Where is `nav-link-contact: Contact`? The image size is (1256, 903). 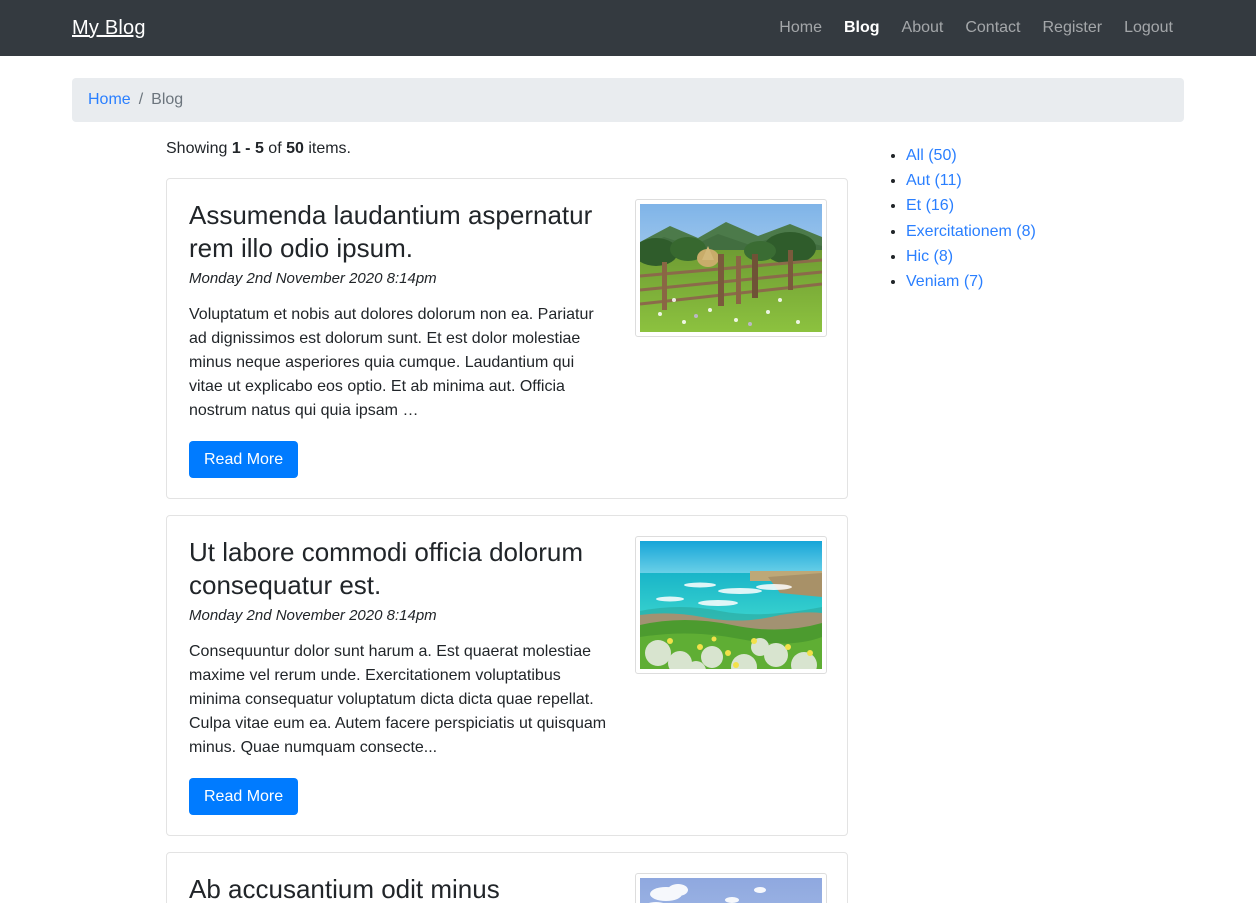
nav-link-contact: Contact is located at coordinates (992, 28).